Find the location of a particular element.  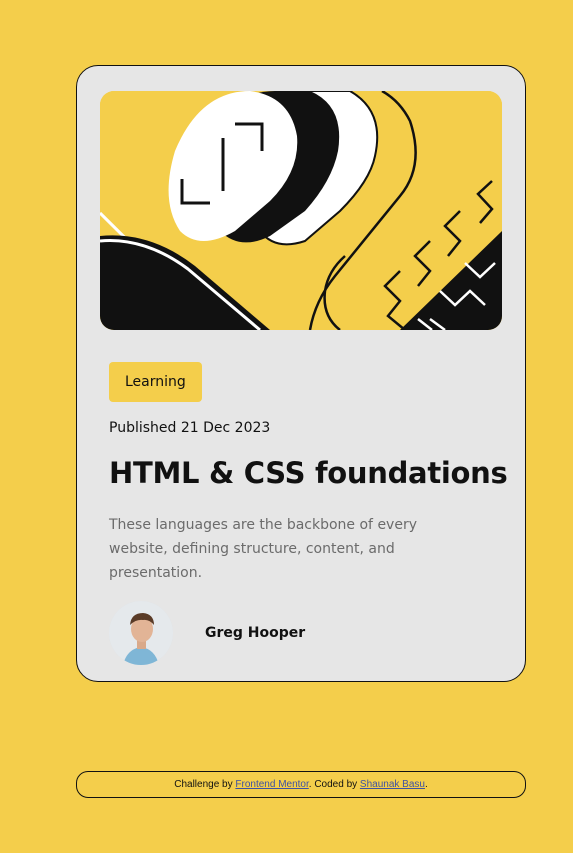

published-date: Published 21 Dec 2023 is located at coordinates (190, 428).